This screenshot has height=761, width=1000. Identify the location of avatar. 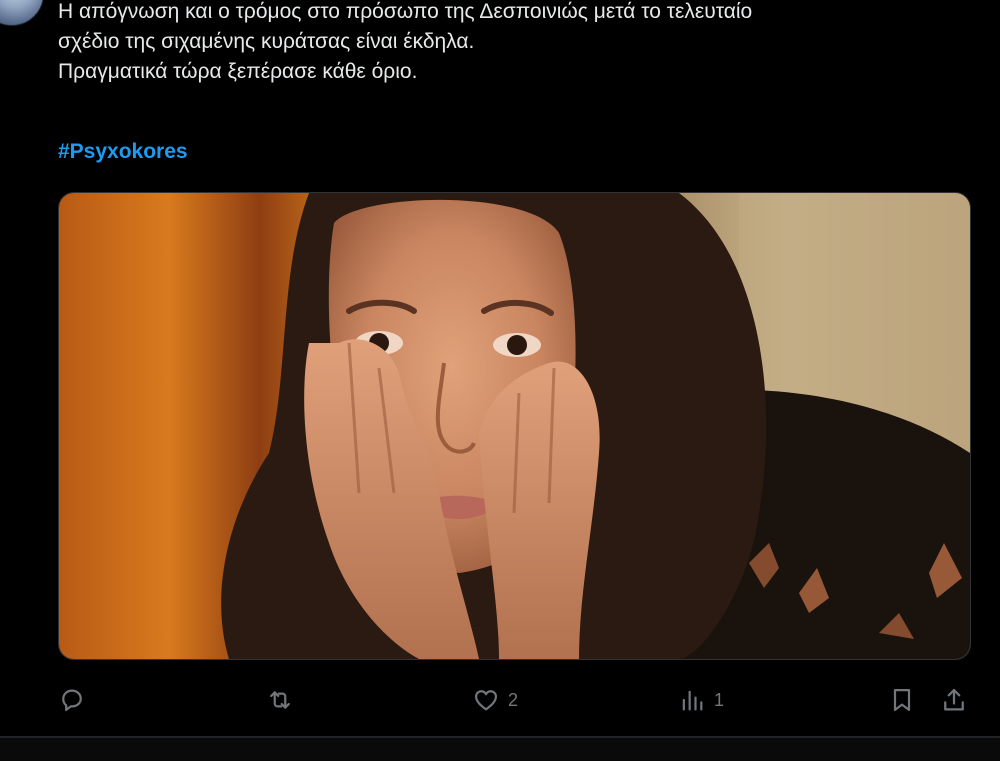
(22, 13).